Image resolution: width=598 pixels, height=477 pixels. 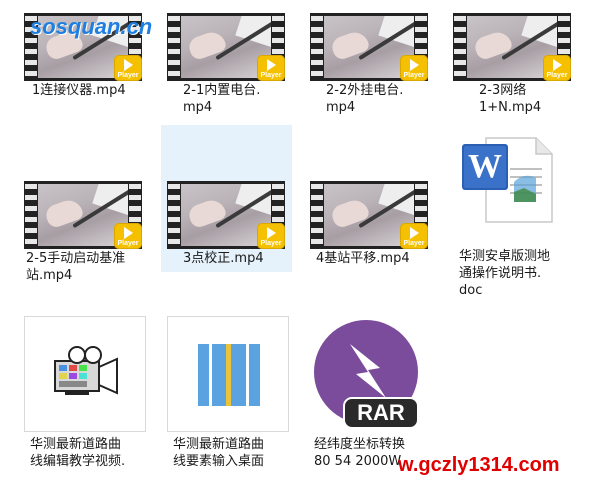 I want to click on file-tile-5: Player 2-5手动启动基准 站.mp4, so click(x=82, y=235).